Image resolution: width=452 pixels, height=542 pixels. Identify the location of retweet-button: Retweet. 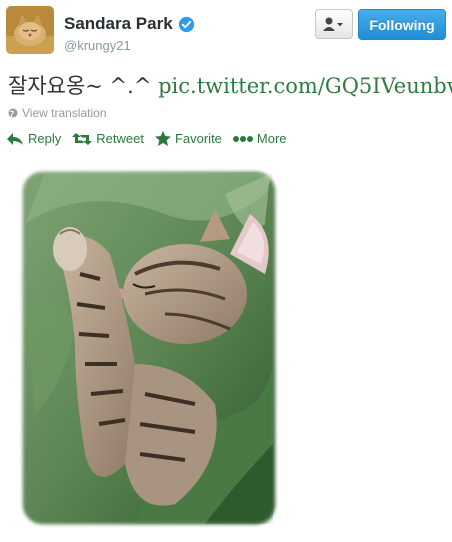
(108, 138).